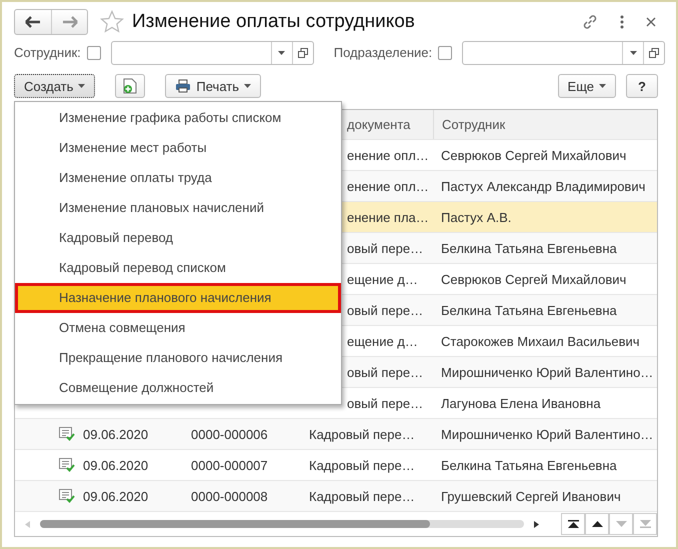  Describe the element at coordinates (531, 496) in the screenshot. I see `employee-cell-text: Грушевский Сергей Иванович` at that location.